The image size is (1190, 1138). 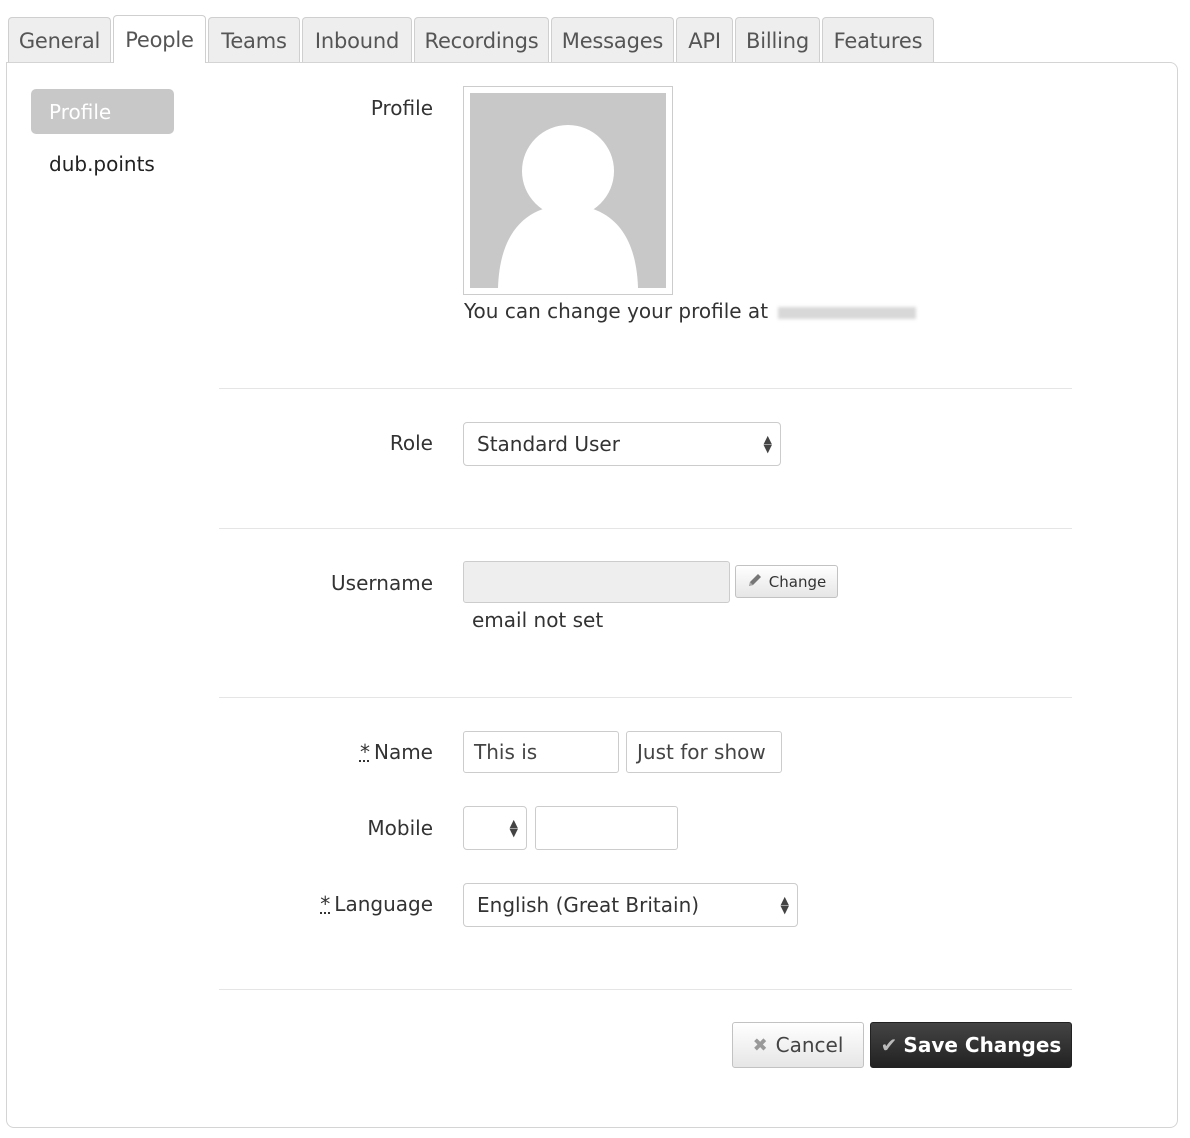 What do you see at coordinates (878, 40) in the screenshot?
I see `tab-features: Features` at bounding box center [878, 40].